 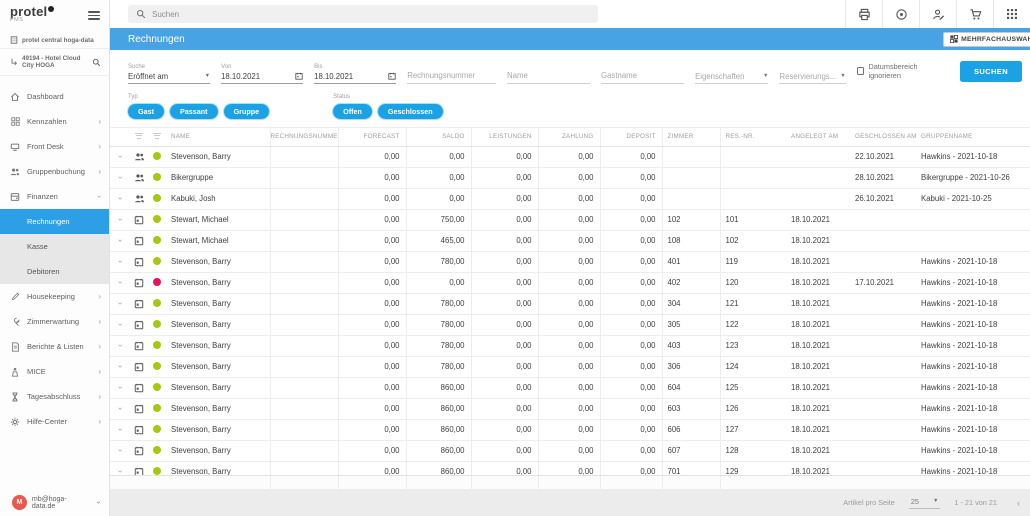 I want to click on typ-chip: Gruppe, so click(x=246, y=111).